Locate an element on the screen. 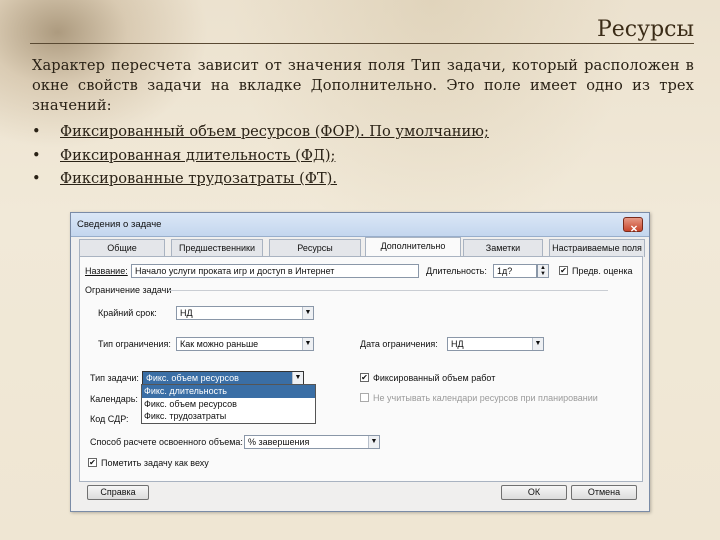 The width and height of the screenshot is (720, 540). constraint-date-label: Дата ограничения: is located at coordinates (399, 344).